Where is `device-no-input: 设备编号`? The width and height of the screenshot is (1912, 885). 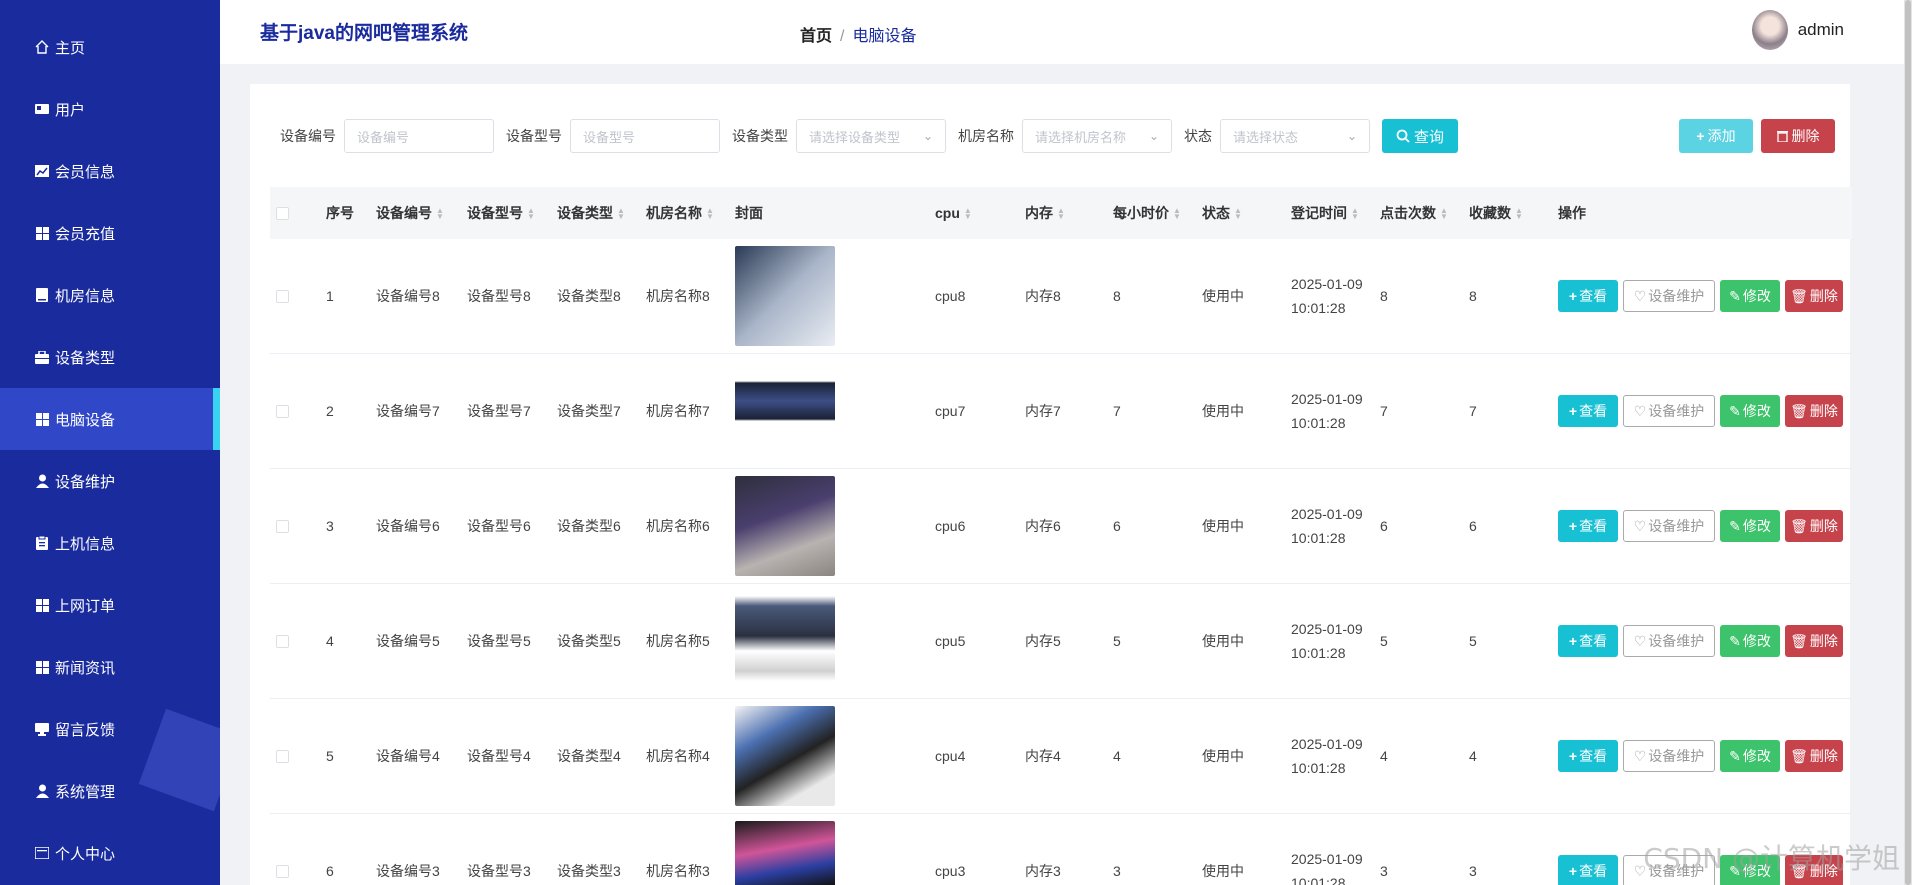
device-no-input: 设备编号 is located at coordinates (419, 136).